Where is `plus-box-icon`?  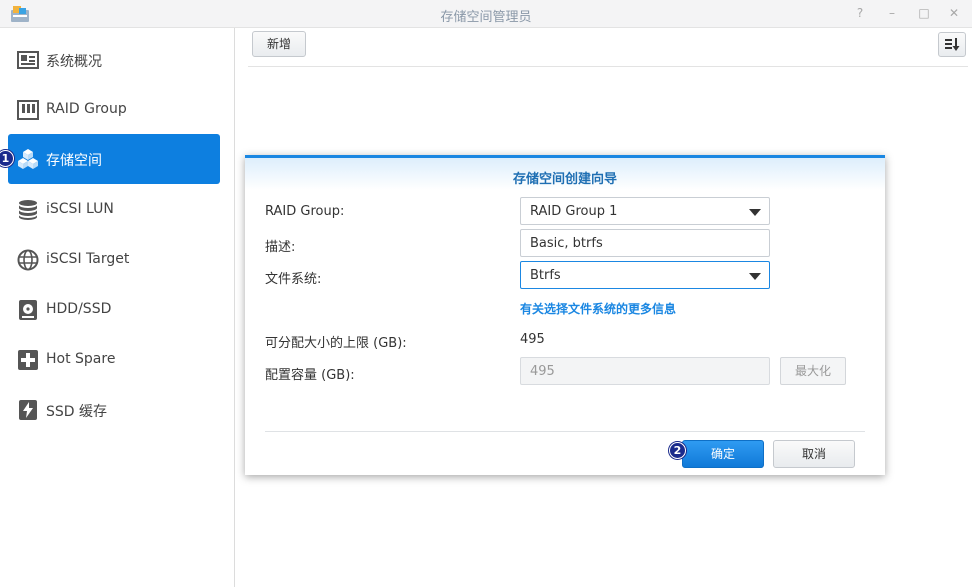
plus-box-icon is located at coordinates (28, 360).